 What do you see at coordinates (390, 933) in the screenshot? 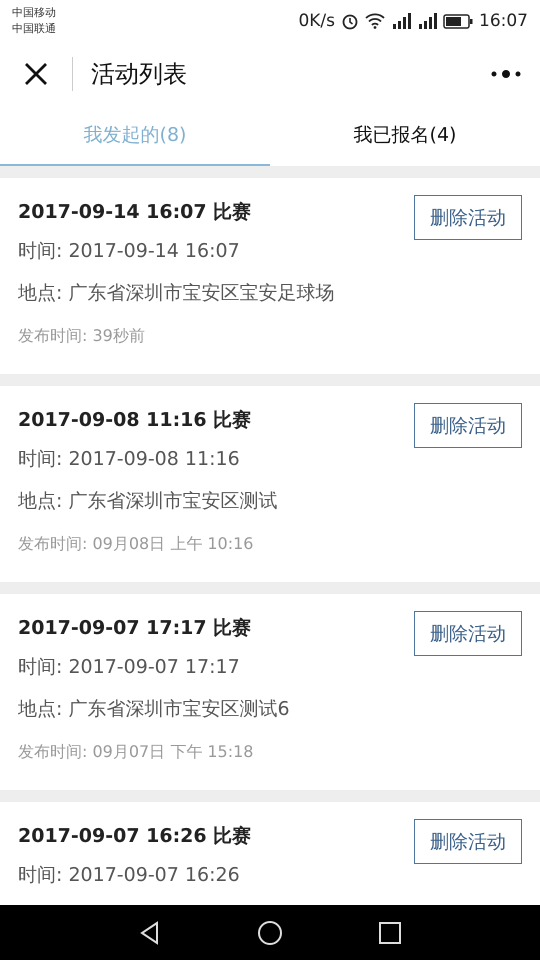
I see `recents-icon` at bounding box center [390, 933].